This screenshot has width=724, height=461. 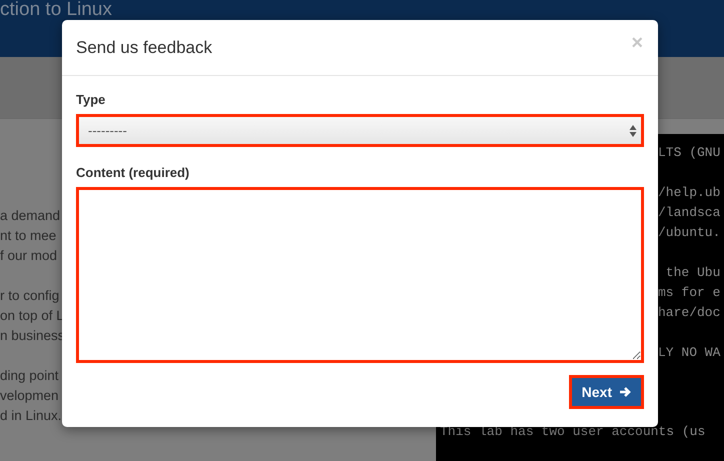 I want to click on terminal-line: the Ubu, so click(x=693, y=273).